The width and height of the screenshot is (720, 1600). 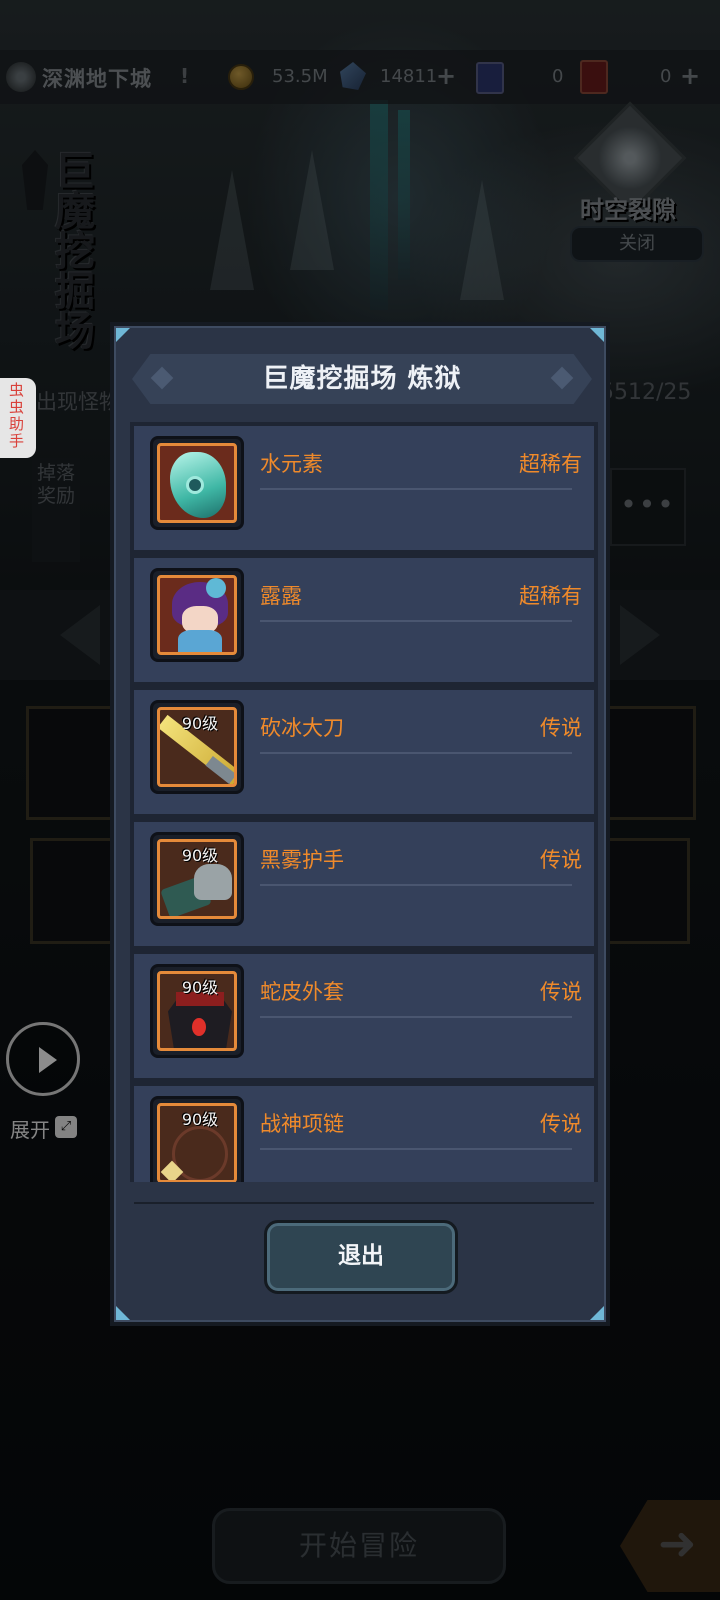 What do you see at coordinates (302, 860) in the screenshot?
I see `item-name: 黑雾护手` at bounding box center [302, 860].